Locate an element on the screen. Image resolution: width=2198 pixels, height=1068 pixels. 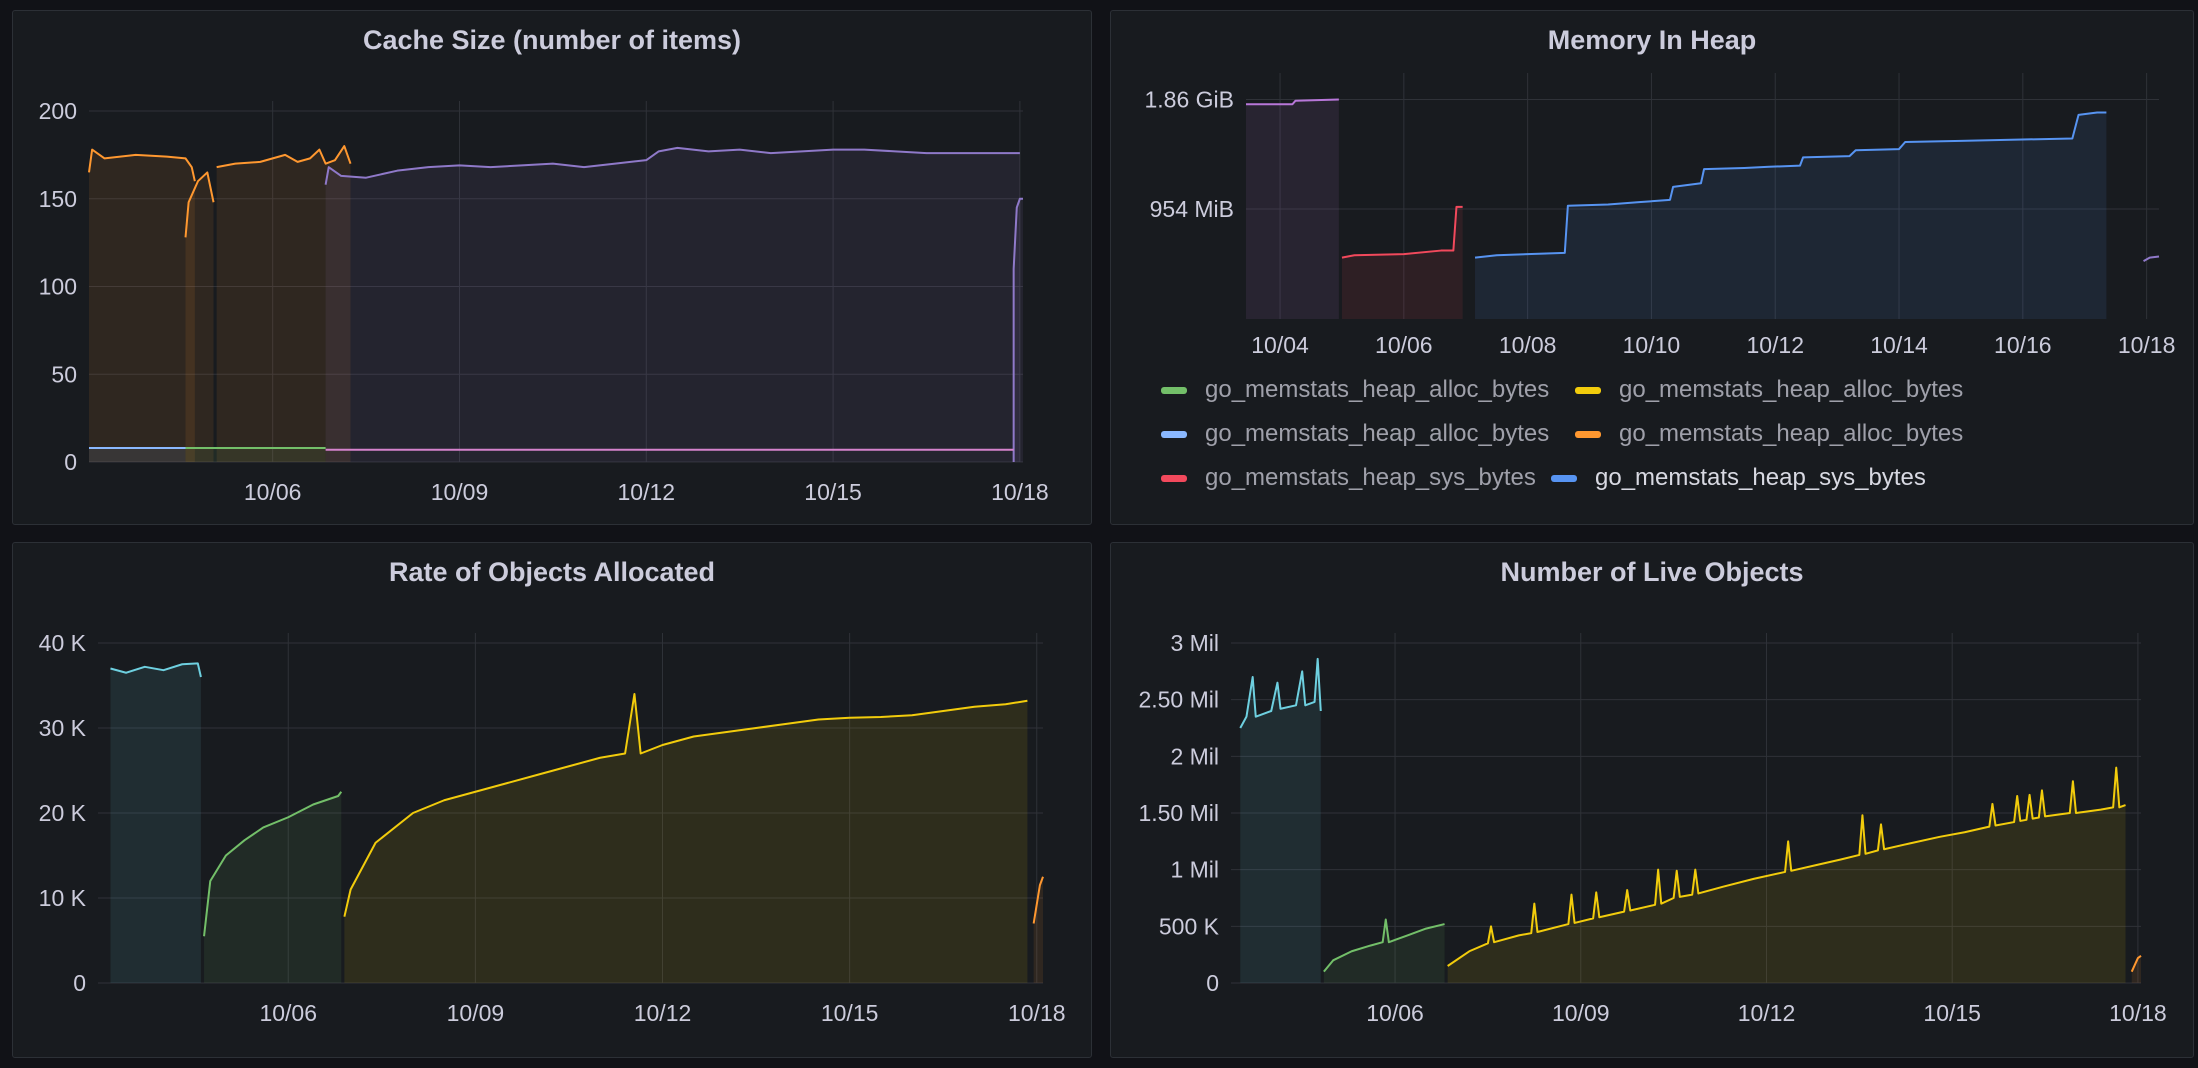
y-tick-label: 1 Mil is located at coordinates (1194, 870).